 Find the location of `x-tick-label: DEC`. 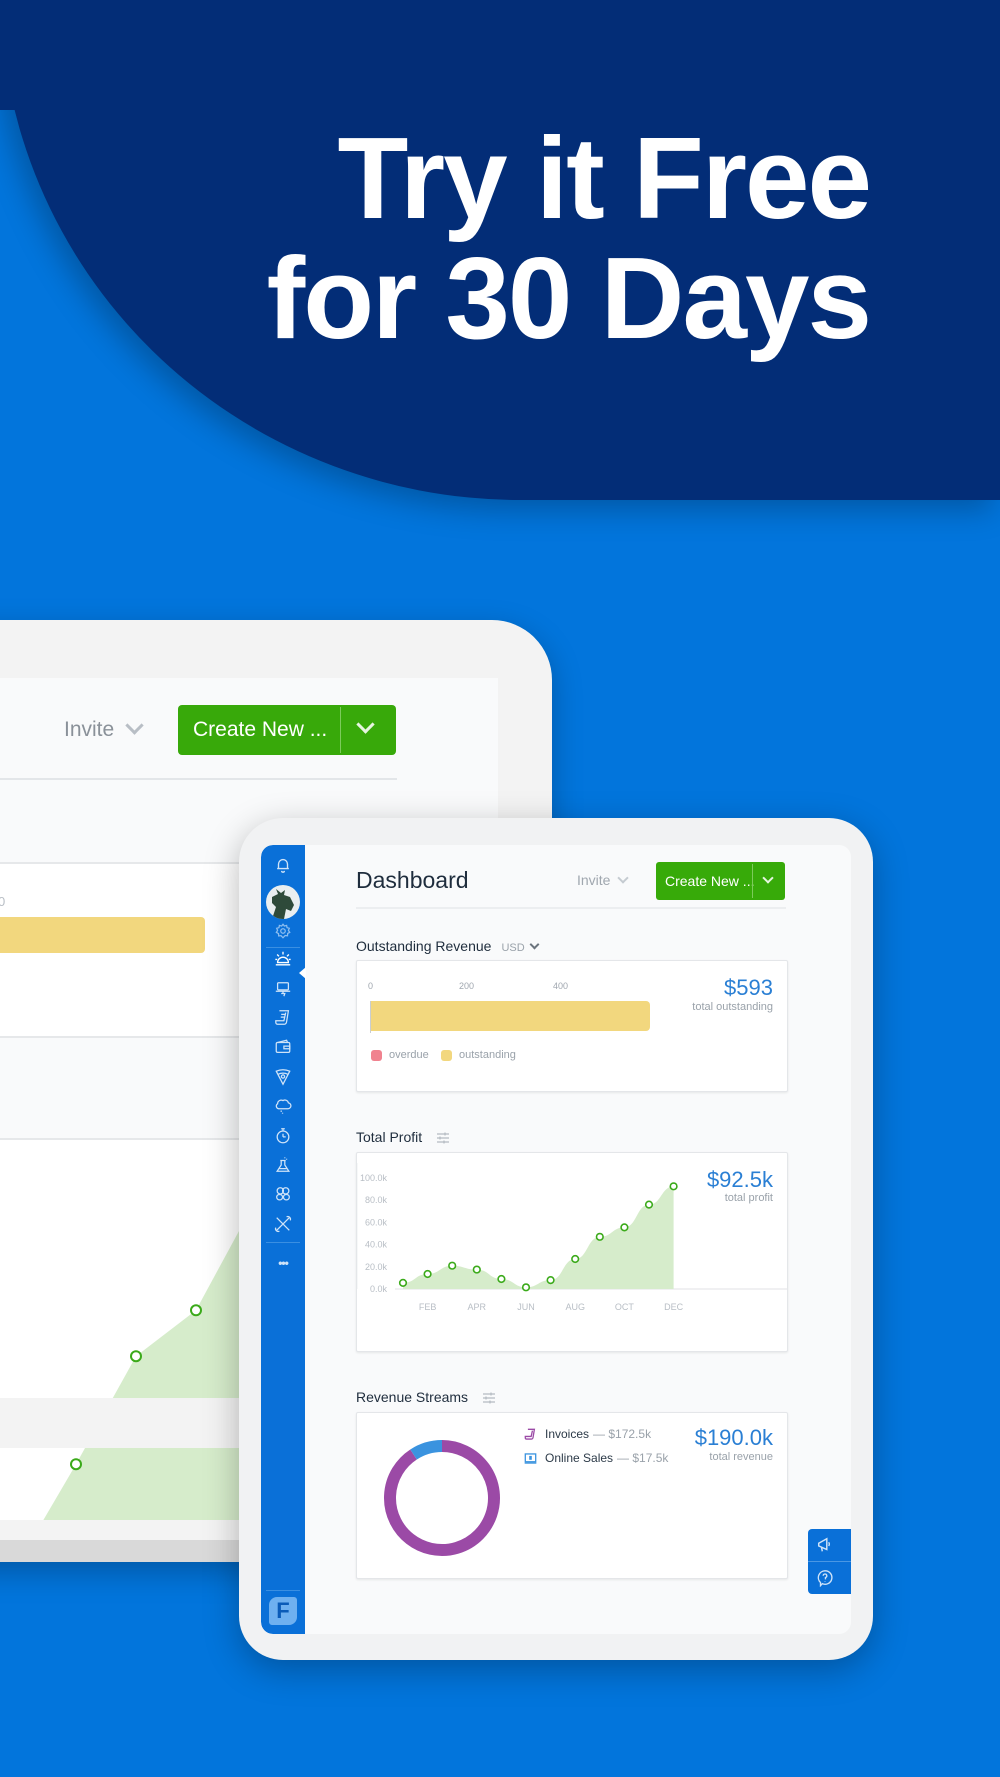

x-tick-label: DEC is located at coordinates (674, 1307).